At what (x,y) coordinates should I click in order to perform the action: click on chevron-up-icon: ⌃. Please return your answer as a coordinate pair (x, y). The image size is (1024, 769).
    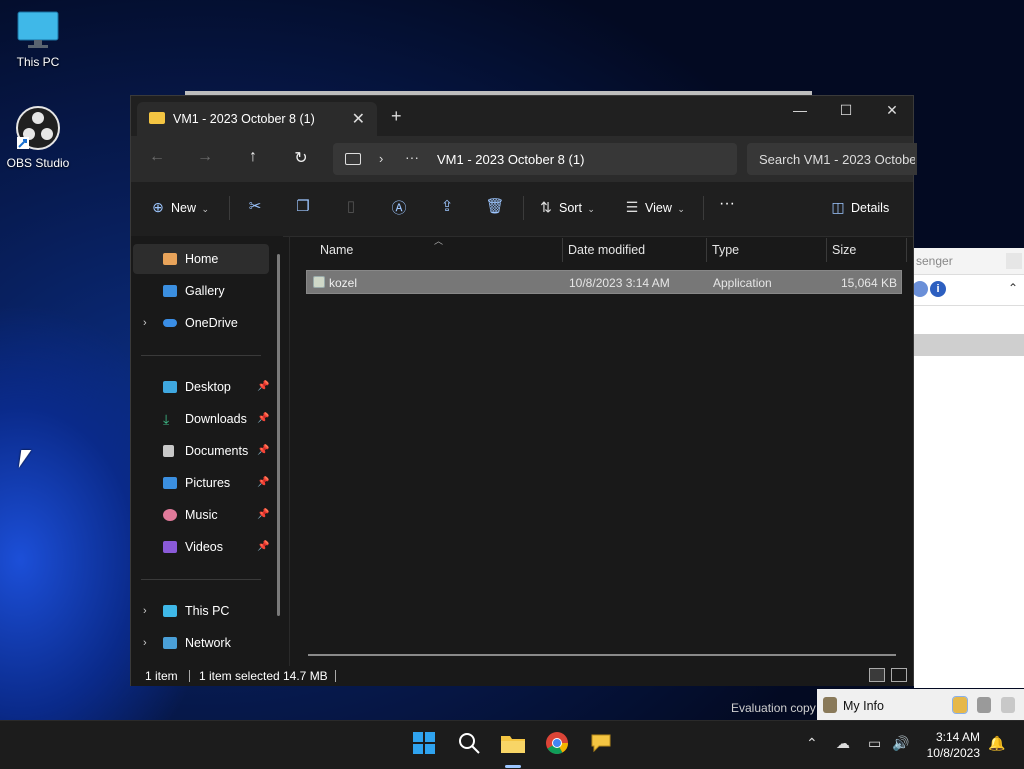
    Looking at the image, I should click on (1013, 288).